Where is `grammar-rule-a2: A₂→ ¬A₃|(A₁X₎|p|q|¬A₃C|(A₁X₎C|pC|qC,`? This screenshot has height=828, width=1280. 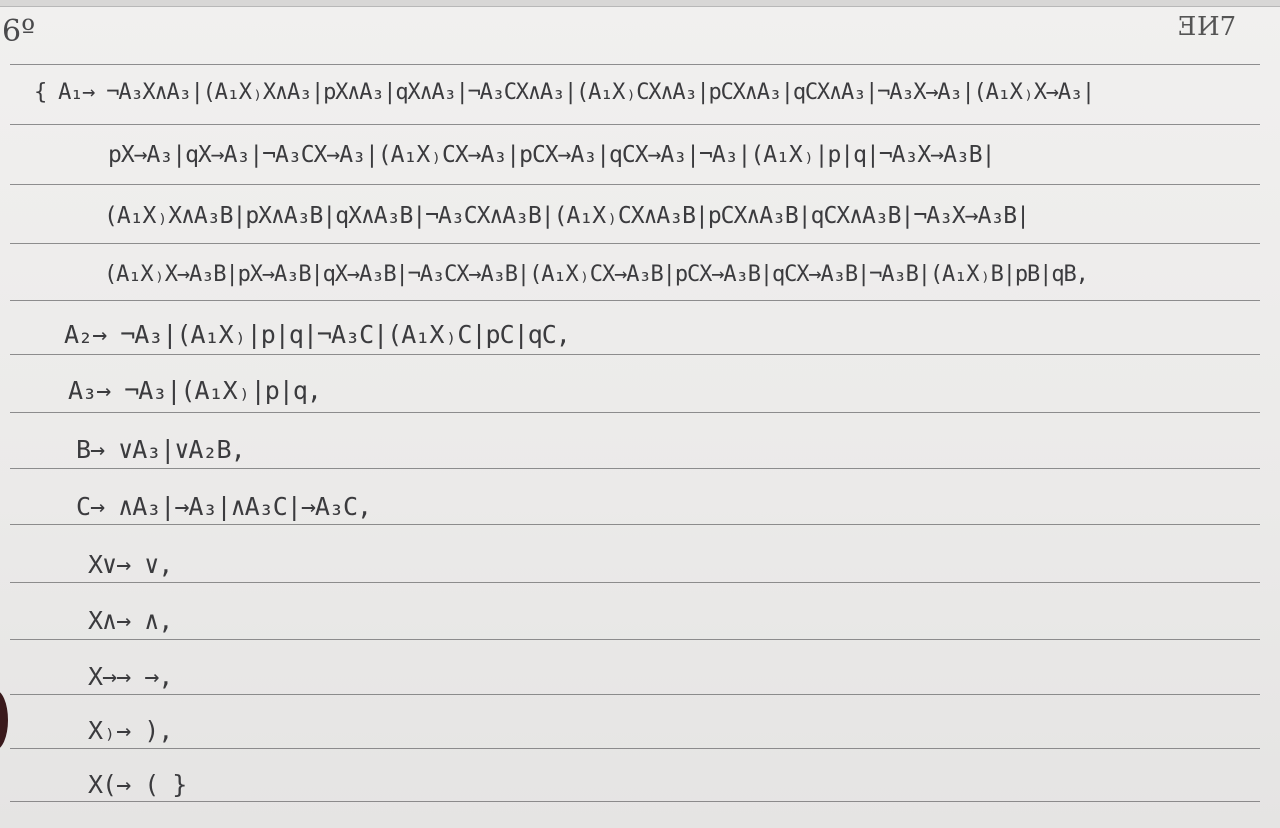 grammar-rule-a2: A₂→ ¬A₃|(A₁X₎|p|q|¬A₃C|(A₁X₎C|pC|qC, is located at coordinates (317, 334).